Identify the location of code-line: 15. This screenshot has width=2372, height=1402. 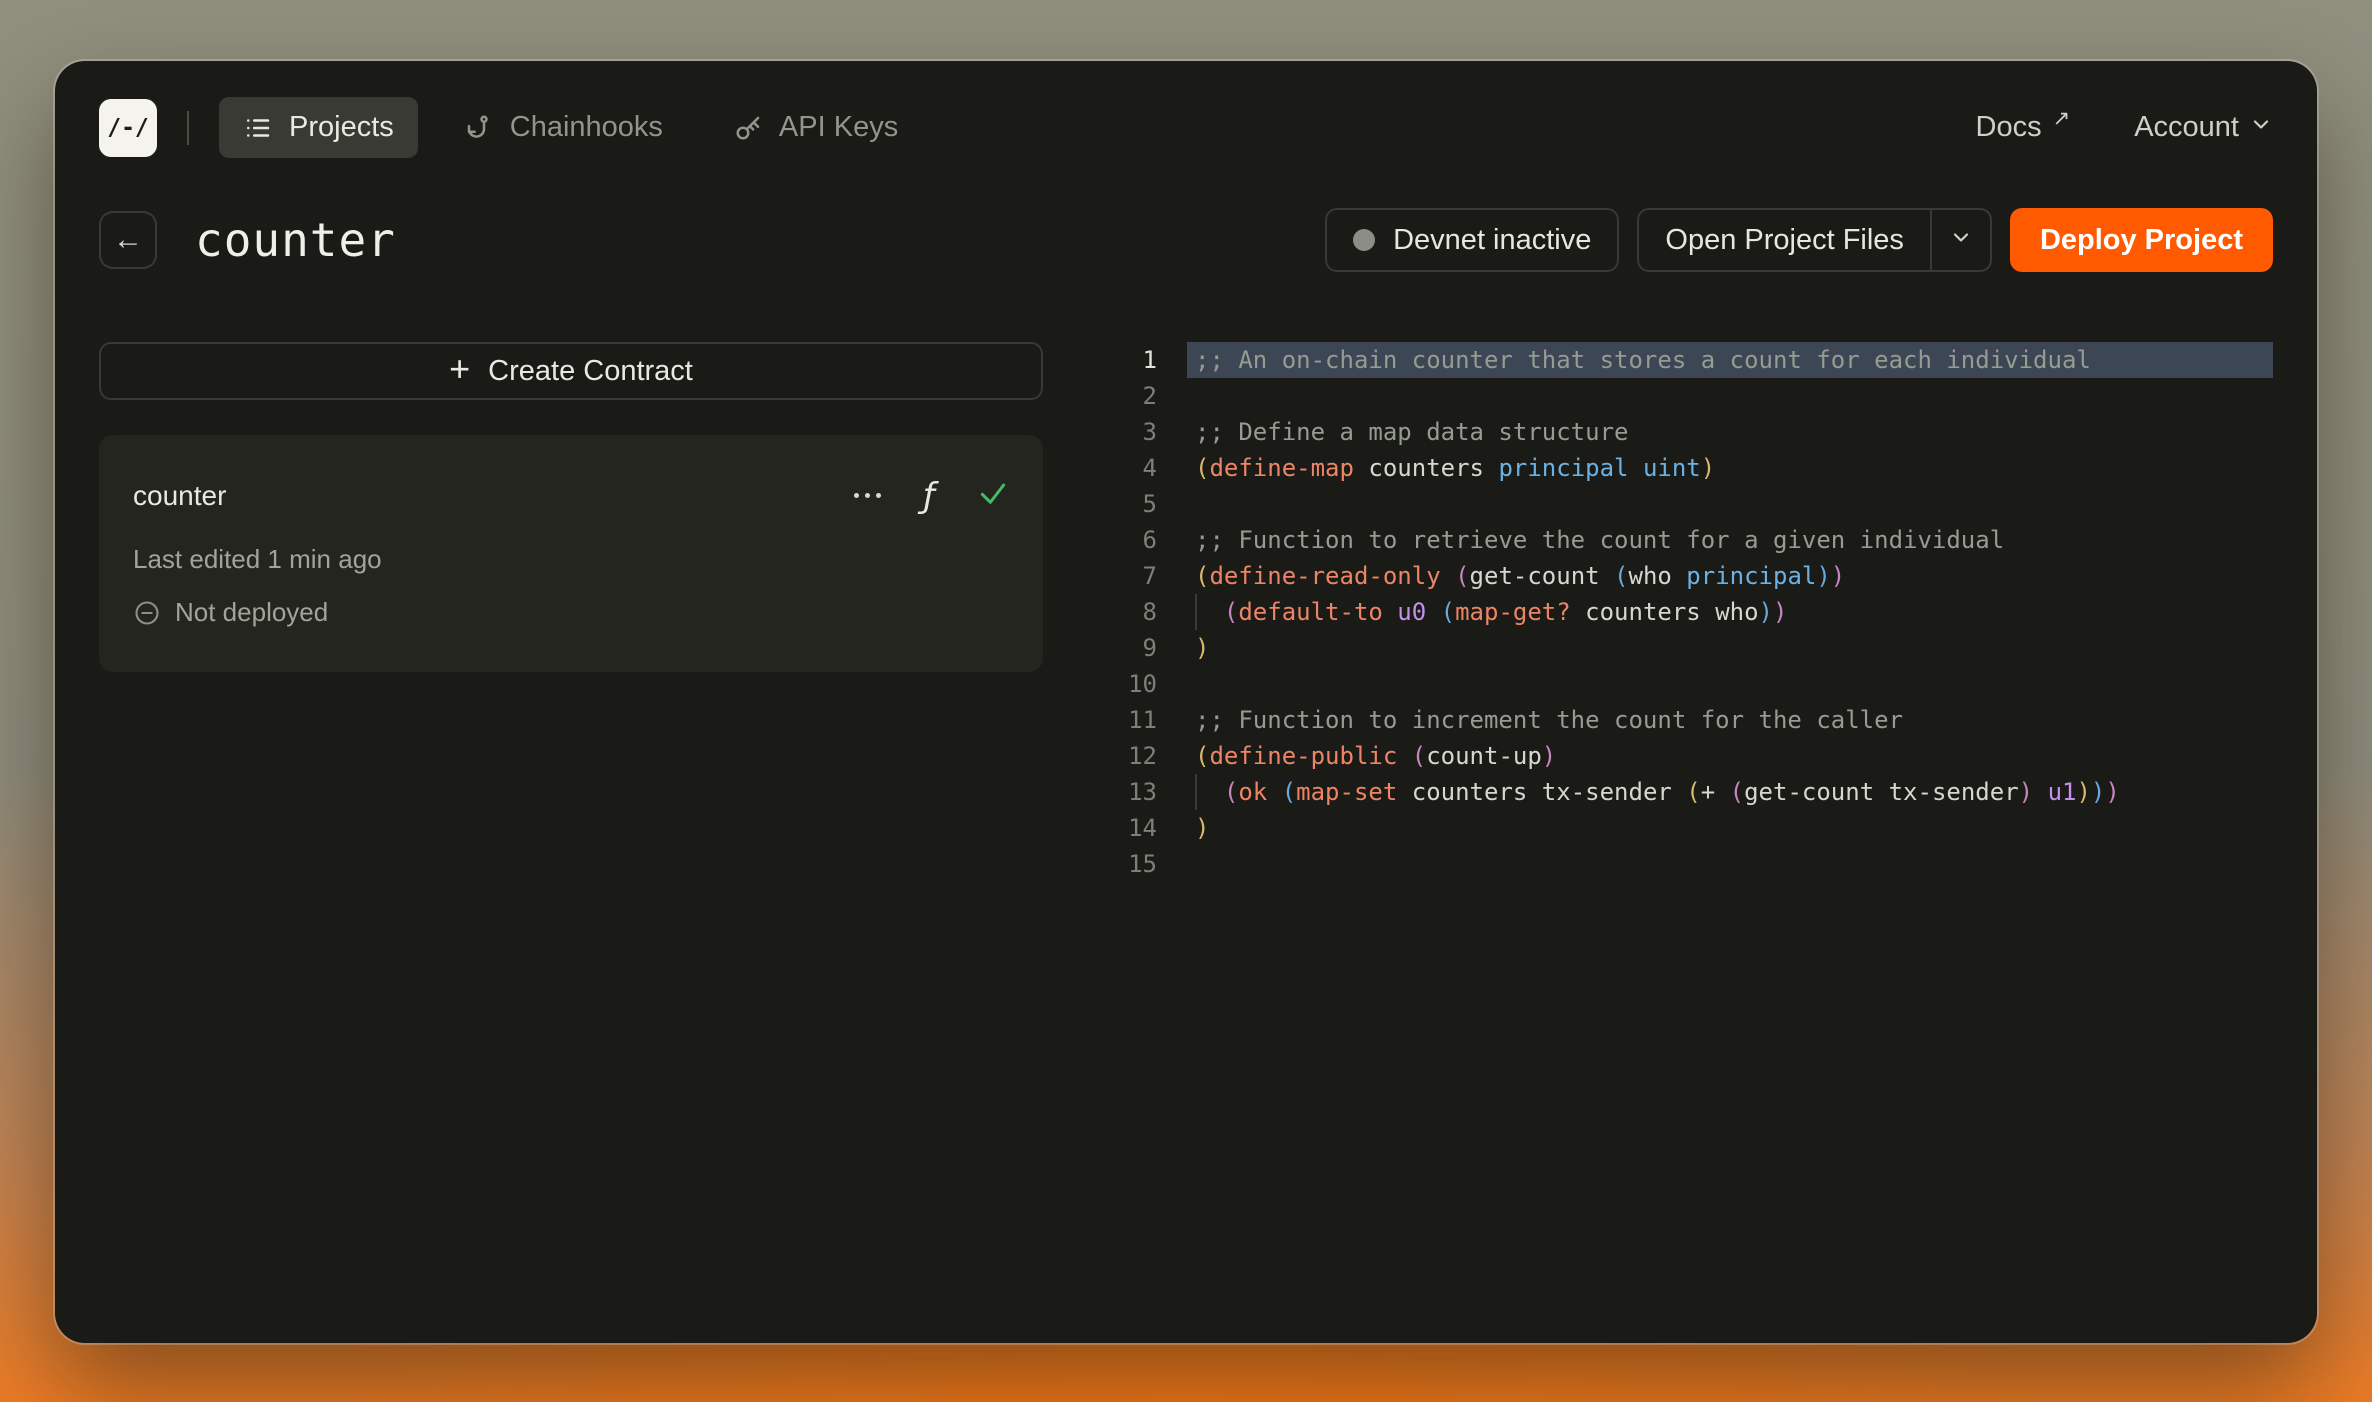
(1686, 864).